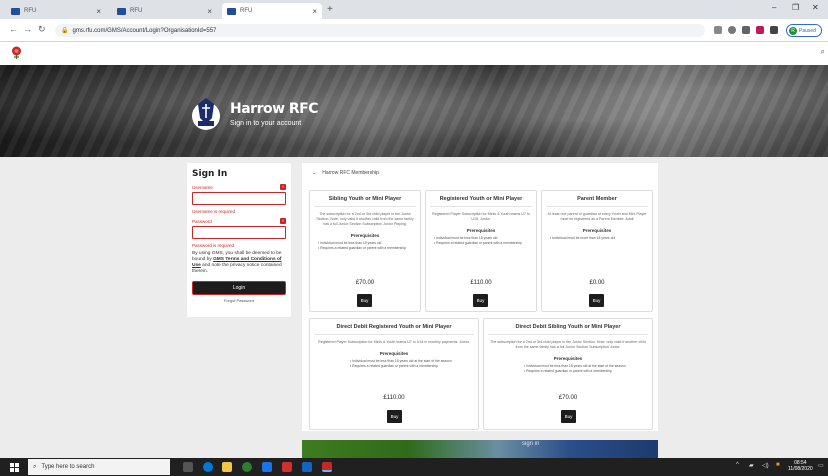  Describe the element at coordinates (202, 187) in the screenshot. I see `username-label: Username` at that location.